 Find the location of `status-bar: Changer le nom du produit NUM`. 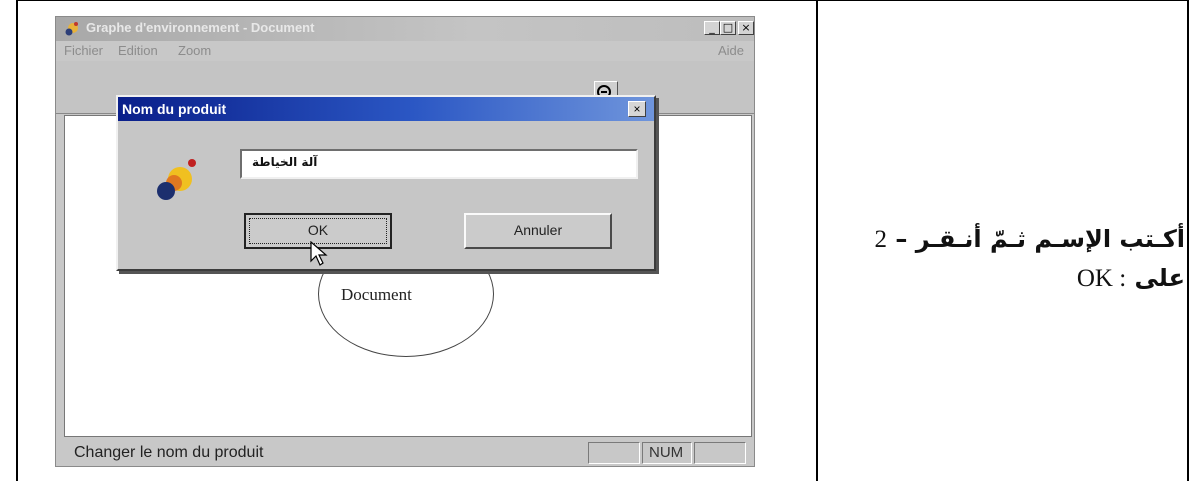

status-bar: Changer le nom du produit NUM is located at coordinates (405, 452).